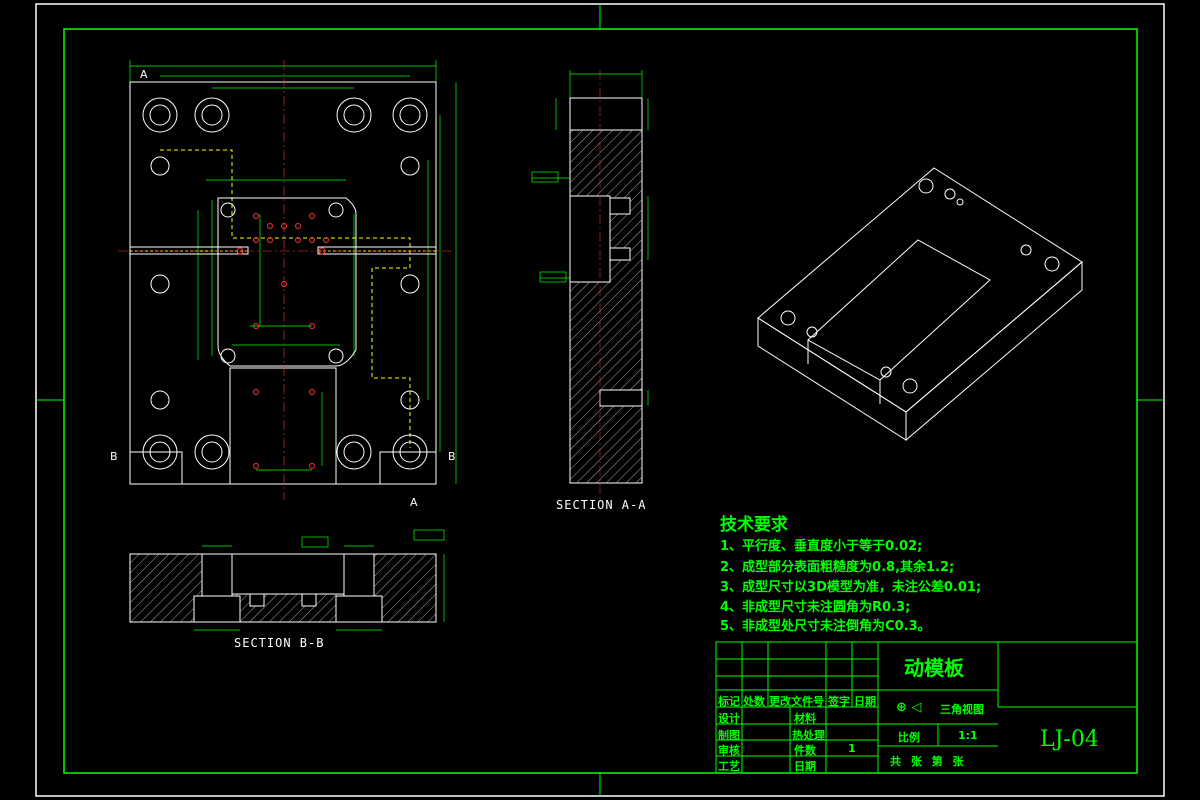 Image resolution: width=1200 pixels, height=800 pixels. I want to click on row-design: 设计, so click(729, 718).